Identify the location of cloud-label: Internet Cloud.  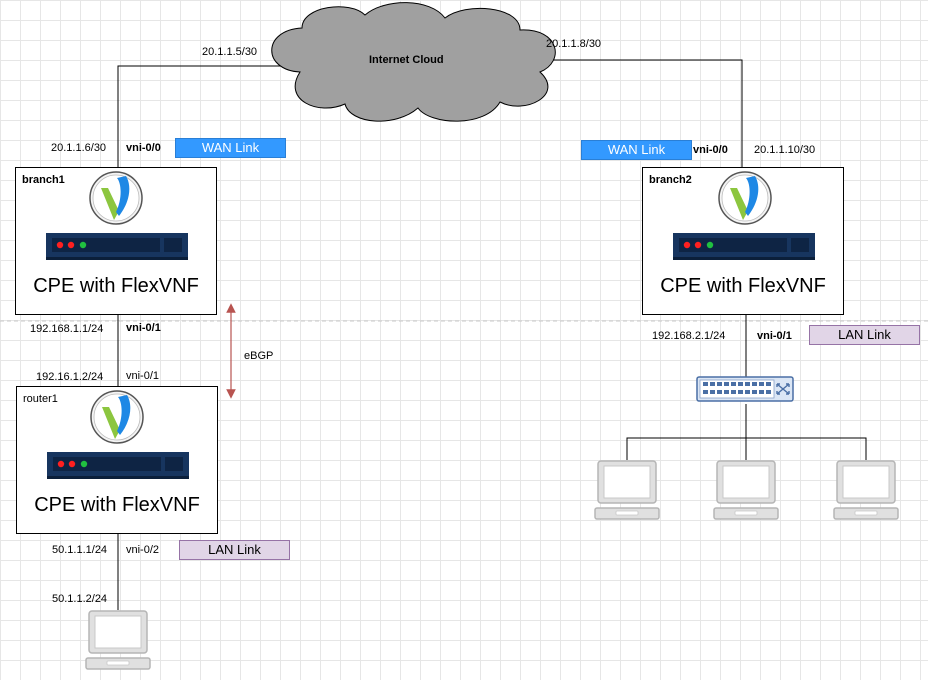
(406, 60).